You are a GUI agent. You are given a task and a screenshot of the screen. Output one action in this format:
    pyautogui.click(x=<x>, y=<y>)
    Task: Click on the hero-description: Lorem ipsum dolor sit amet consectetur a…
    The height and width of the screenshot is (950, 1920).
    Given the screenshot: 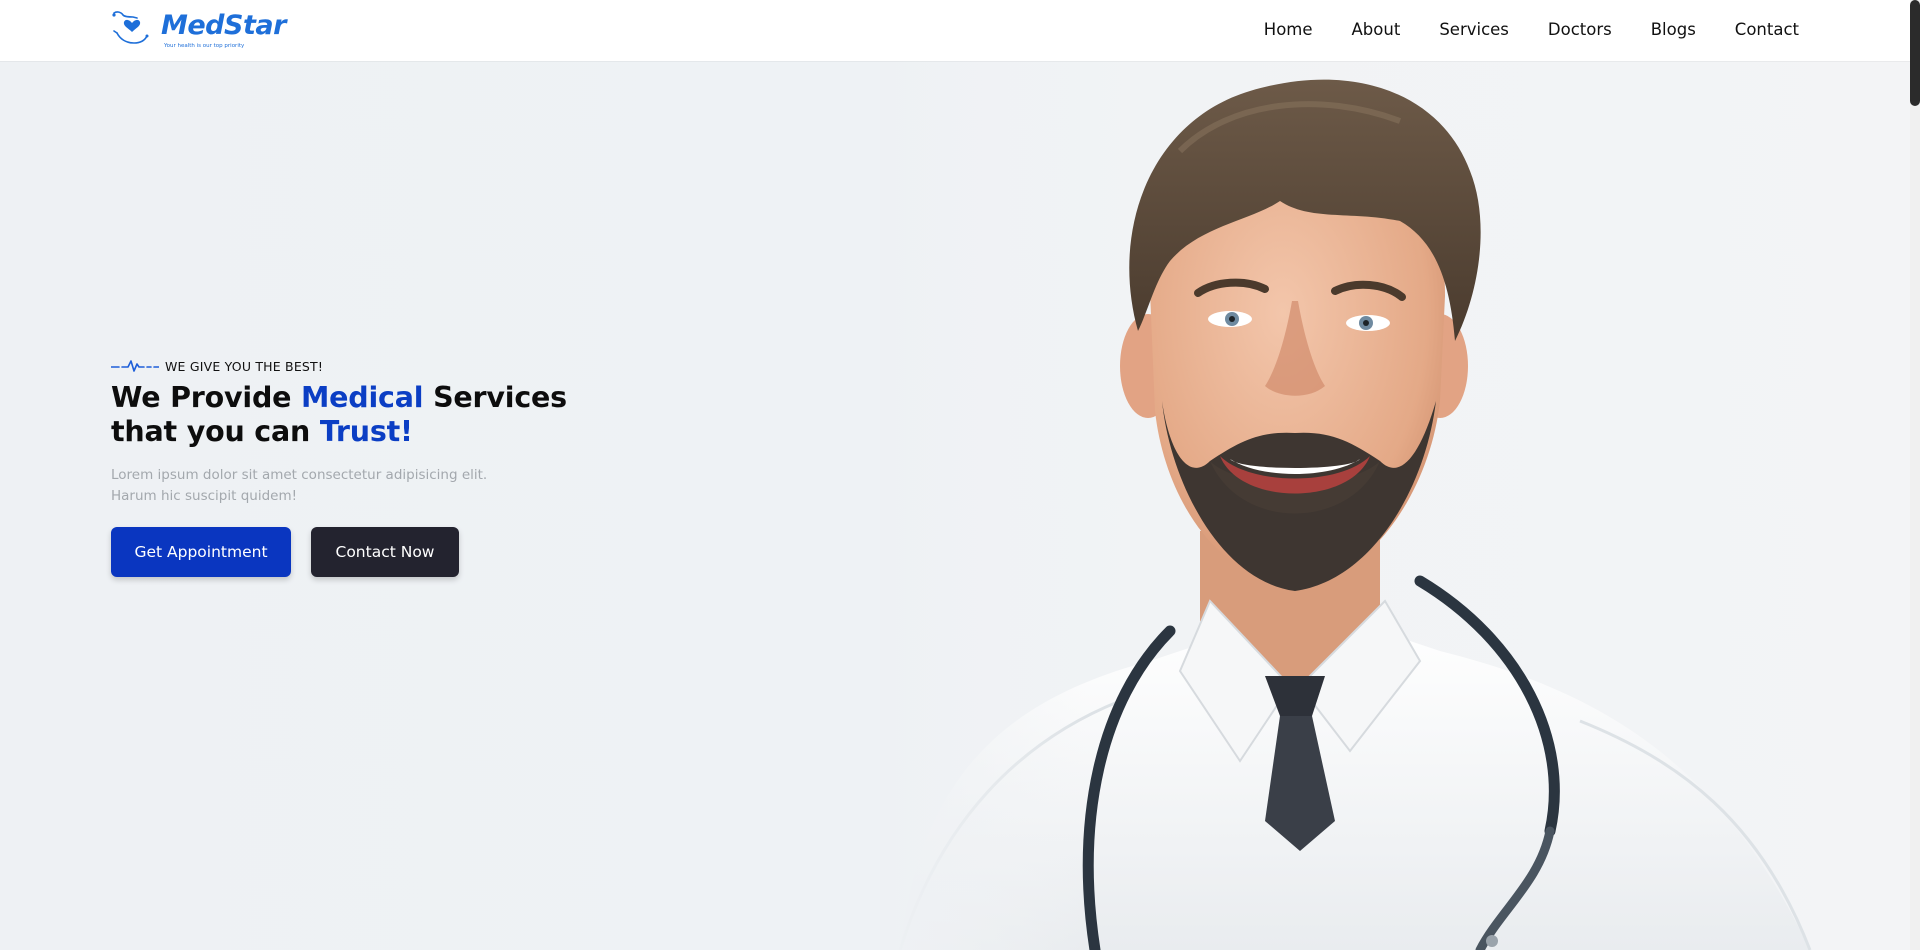 What is the action you would take?
    pyautogui.click(x=299, y=485)
    